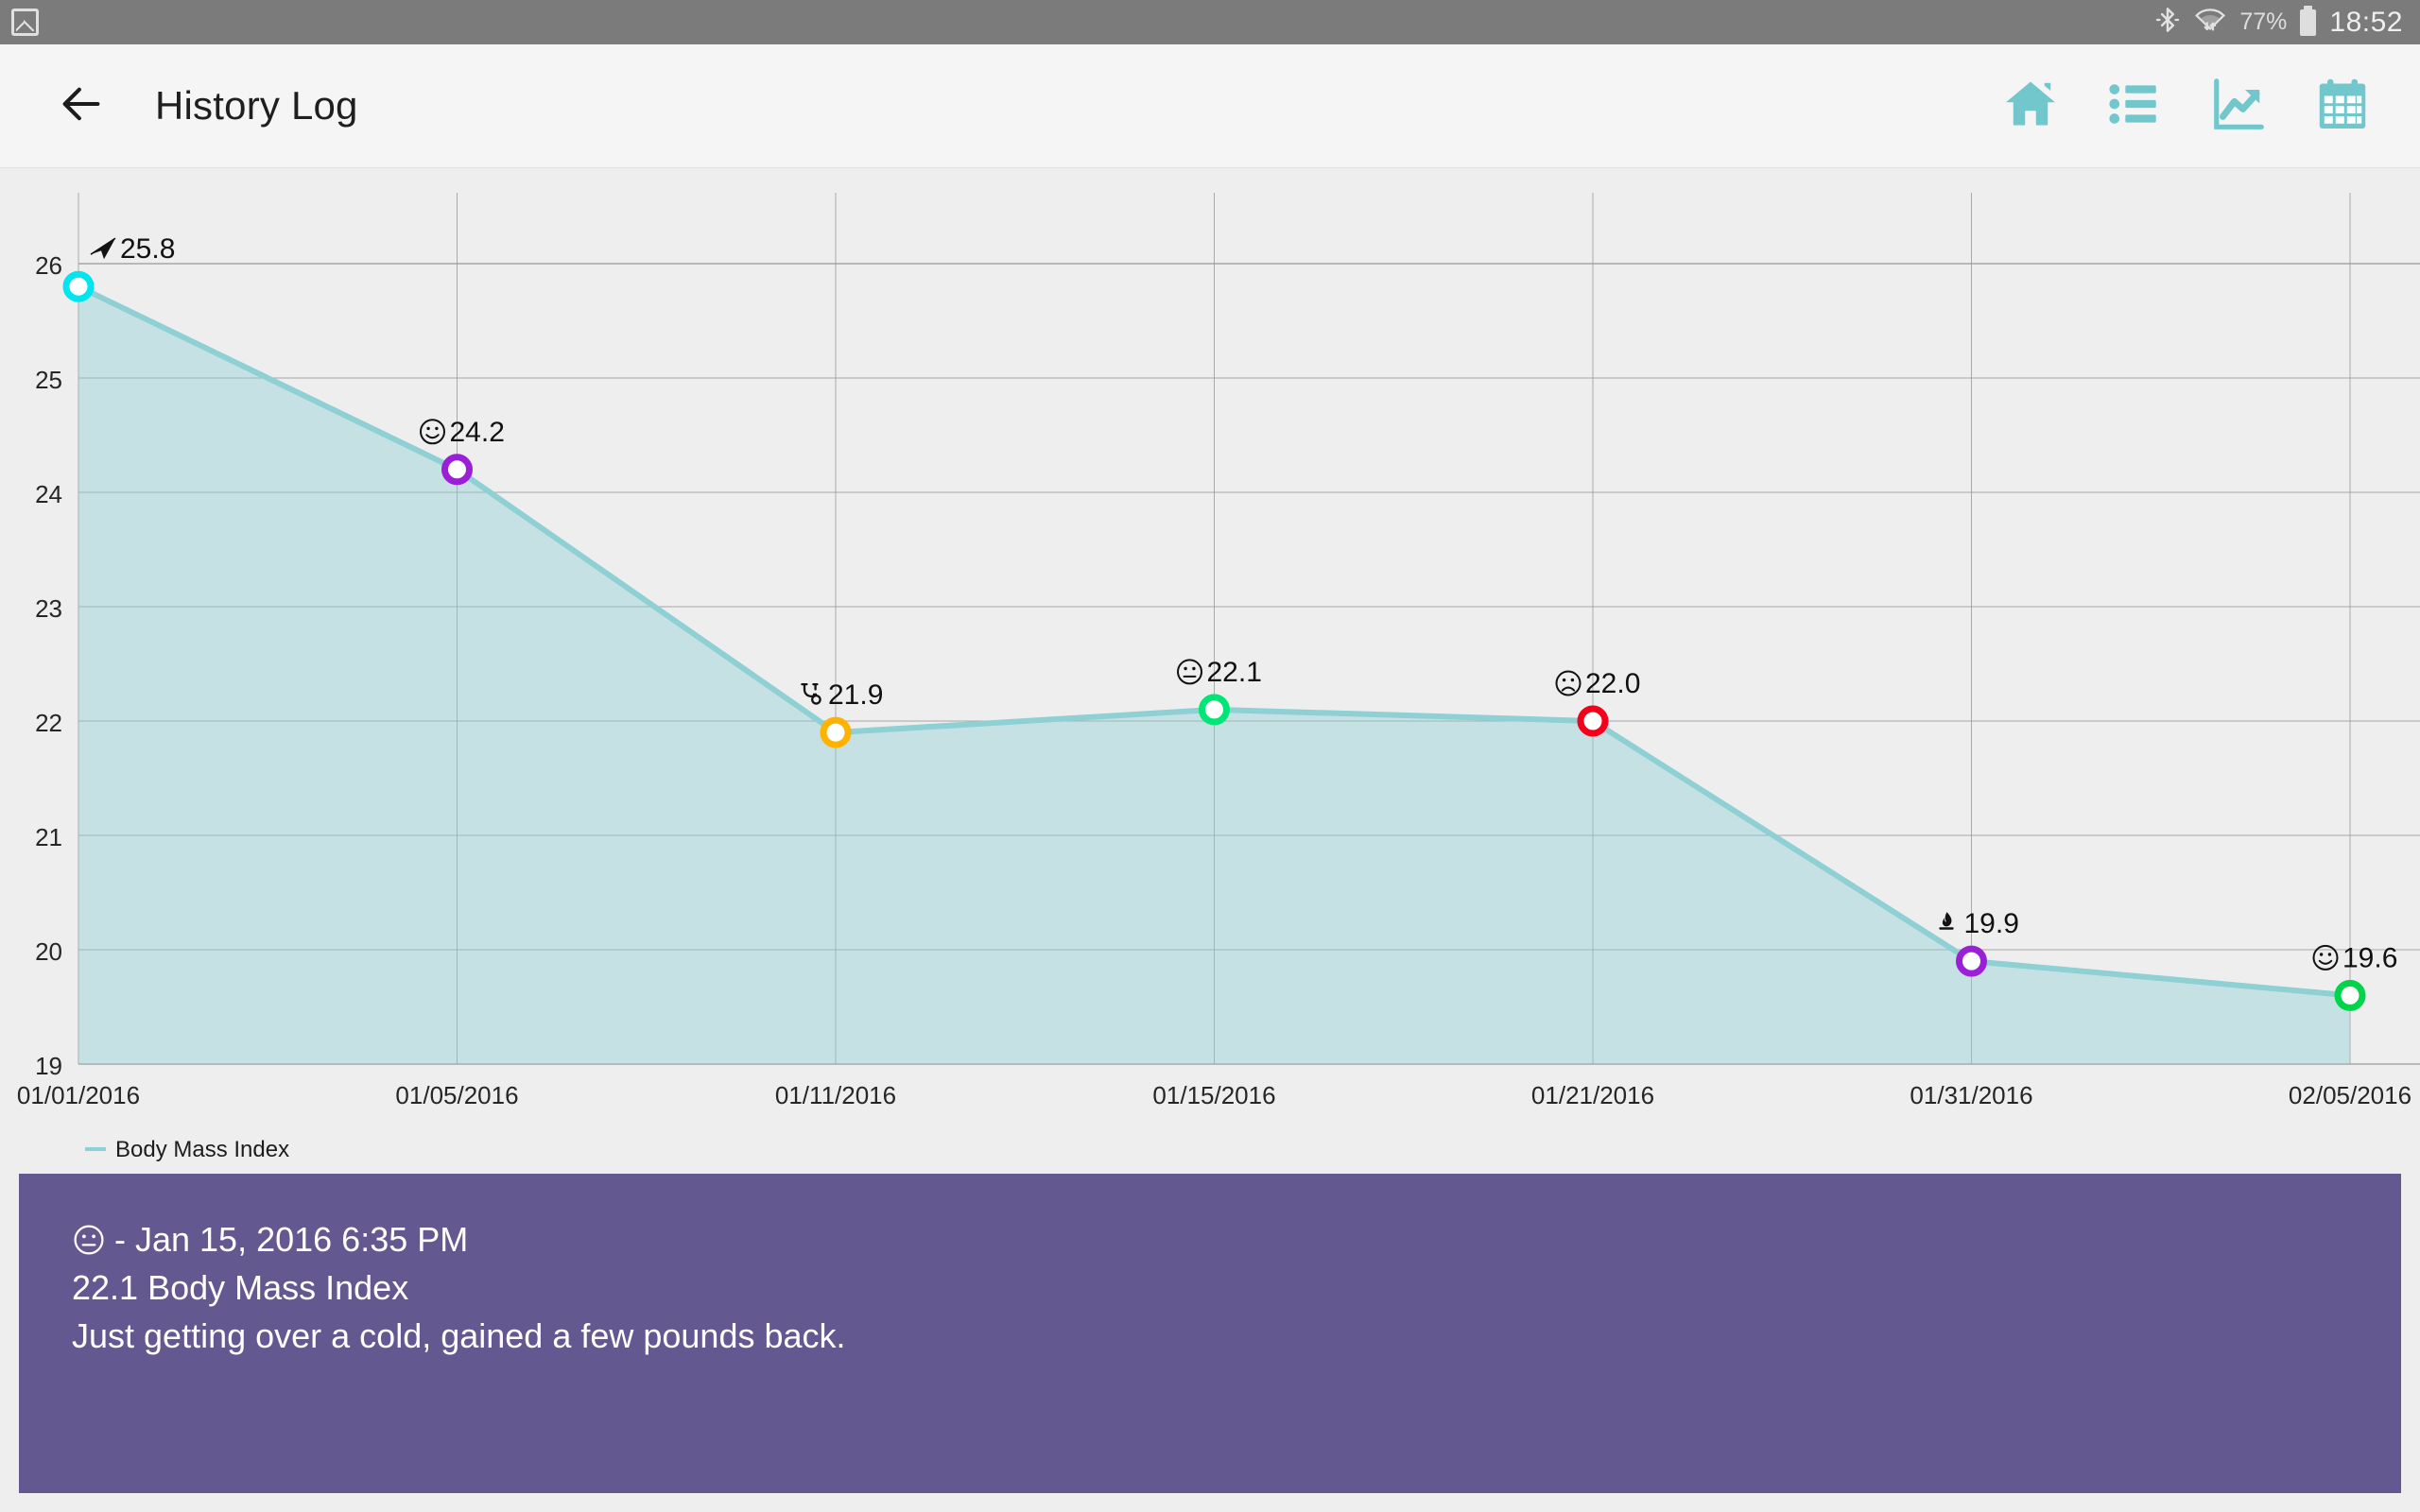 The image size is (2420, 1512). I want to click on svg-text: 19.6, so click(2369, 957).